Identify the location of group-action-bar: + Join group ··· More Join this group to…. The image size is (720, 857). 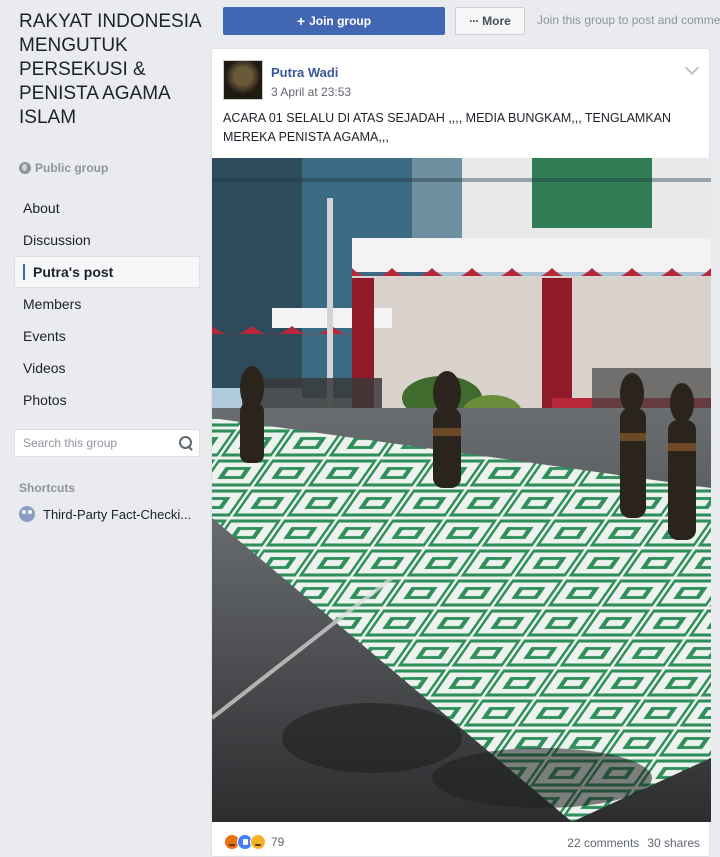
(466, 20).